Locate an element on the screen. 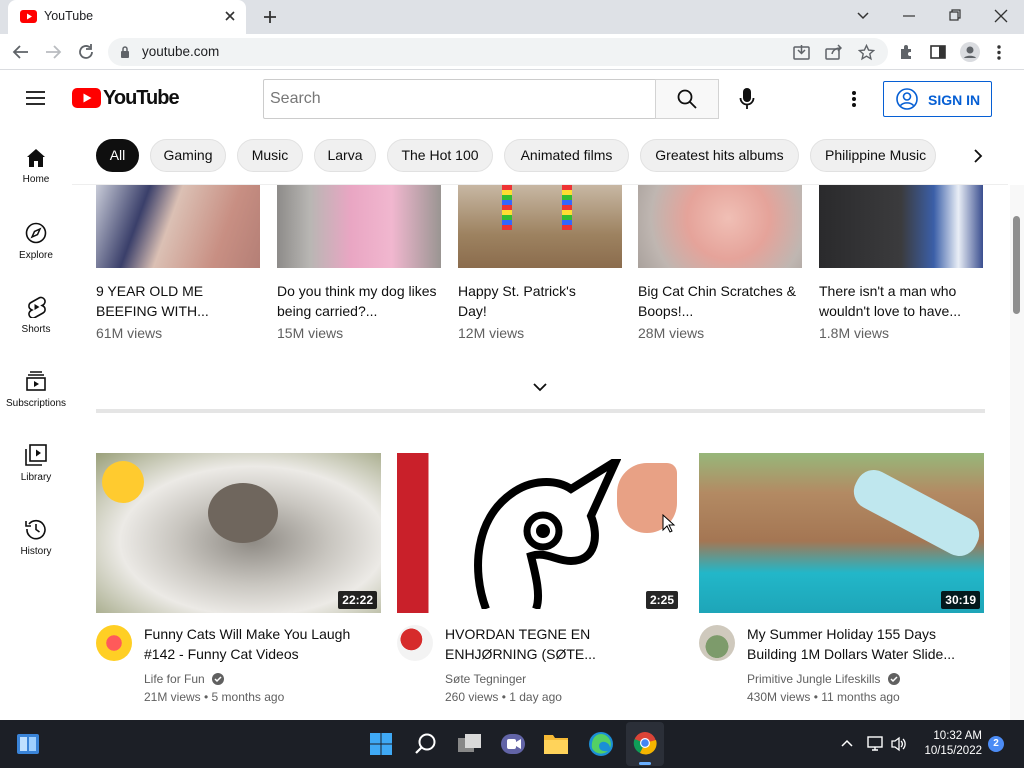  cat-image is located at coordinates (243, 513).